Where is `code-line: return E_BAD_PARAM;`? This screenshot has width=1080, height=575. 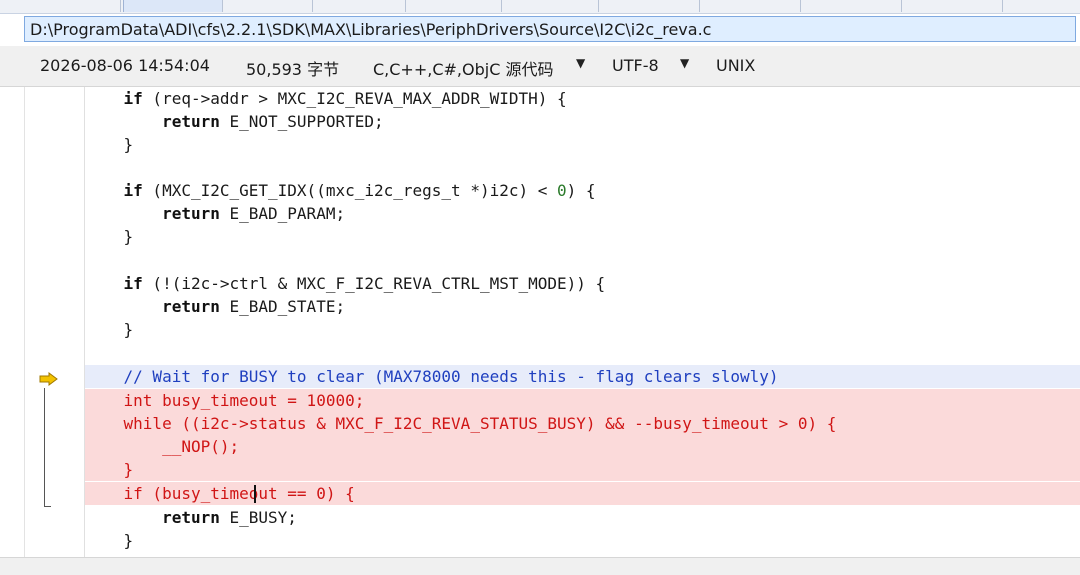 code-line: return E_BAD_PARAM; is located at coordinates (254, 213).